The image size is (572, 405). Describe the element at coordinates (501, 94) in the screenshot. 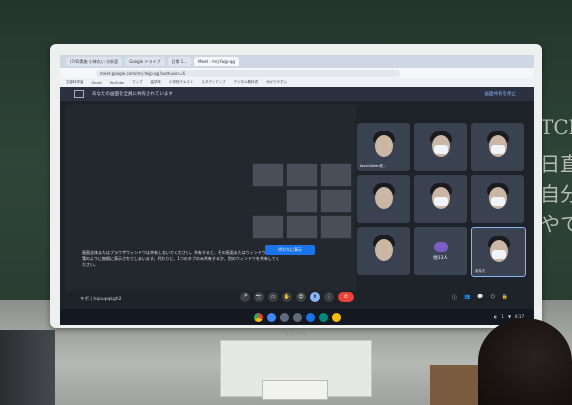

I see `stop-sharing-button: 画面共有を停止` at that location.